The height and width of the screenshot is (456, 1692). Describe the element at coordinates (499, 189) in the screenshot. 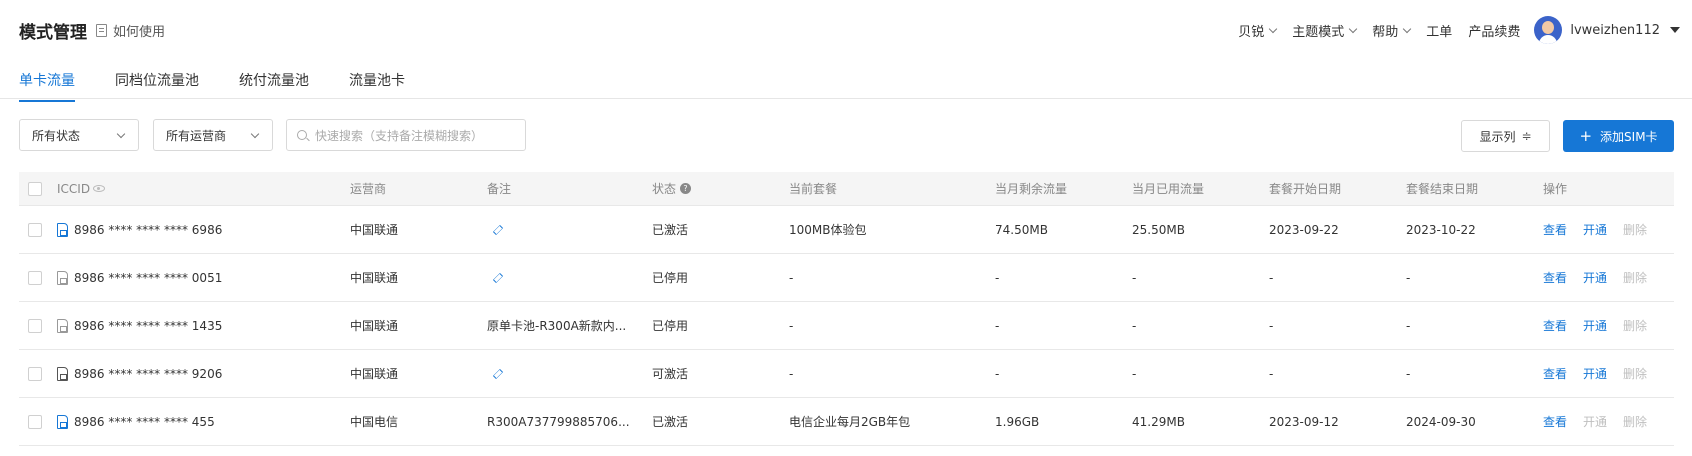

I see `header-remark: 备注` at that location.